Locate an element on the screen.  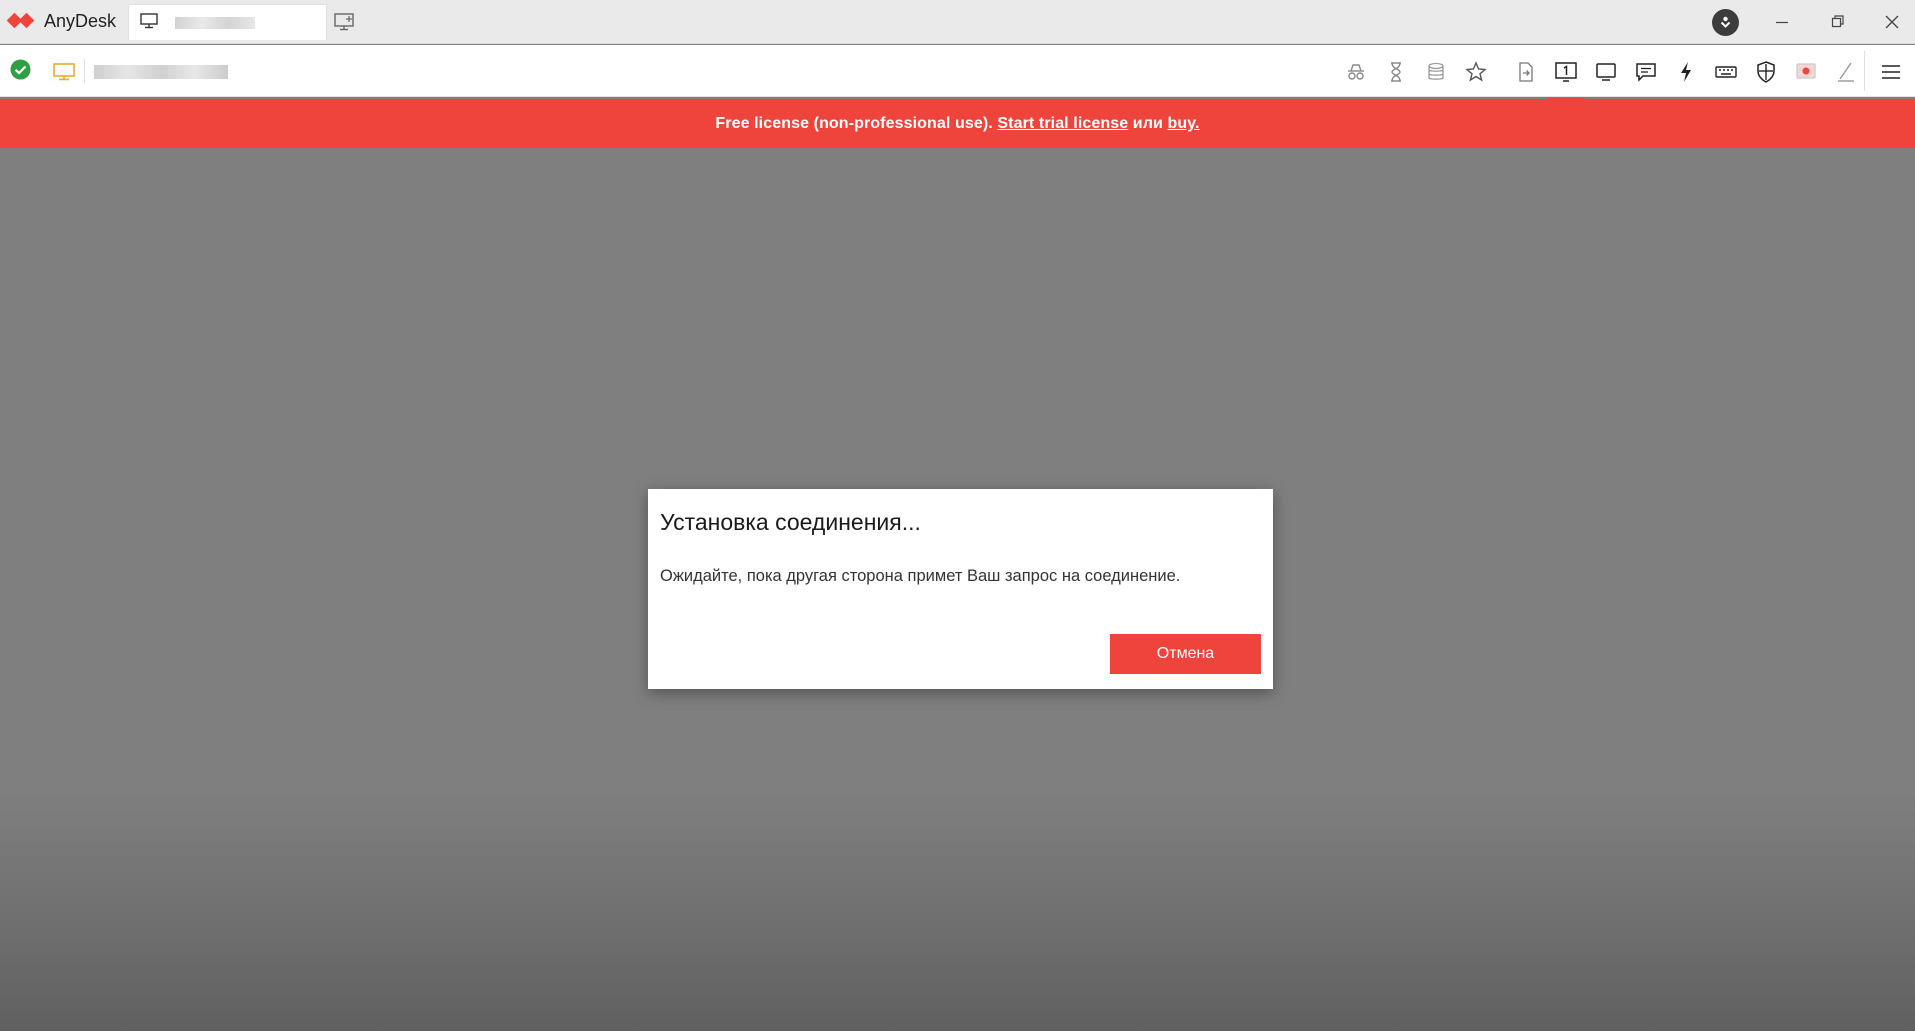
cancel-button: Отмена is located at coordinates (1185, 654).